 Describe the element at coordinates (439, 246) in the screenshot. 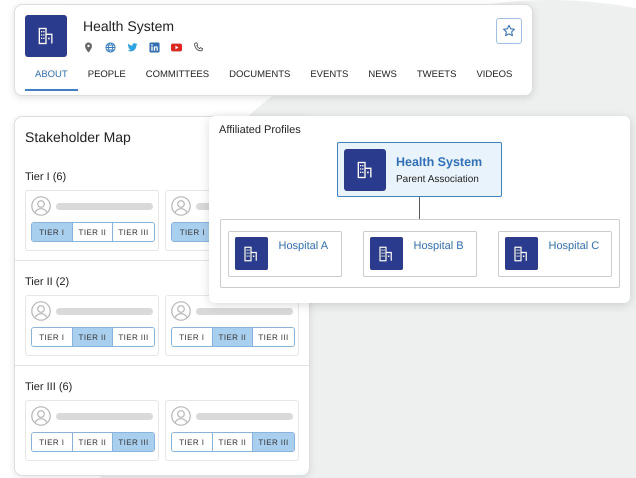

I see `node-title: Hospital B` at that location.